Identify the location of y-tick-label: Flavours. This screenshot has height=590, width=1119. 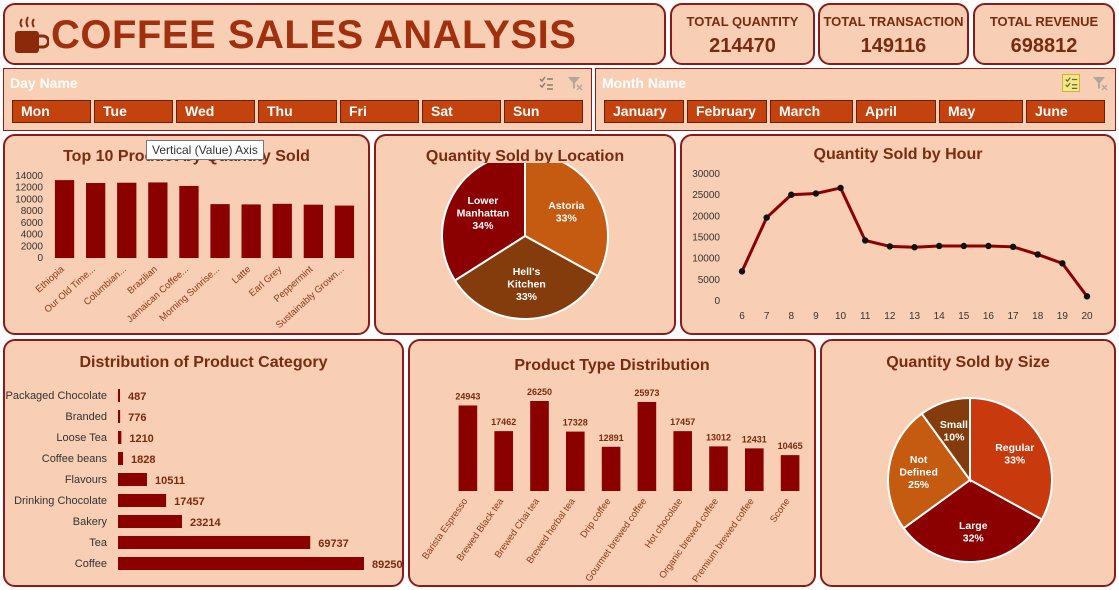
(86, 480).